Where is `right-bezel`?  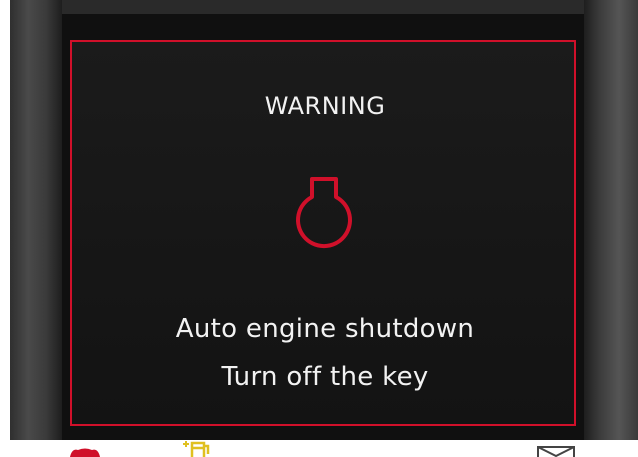 right-bezel is located at coordinates (611, 220).